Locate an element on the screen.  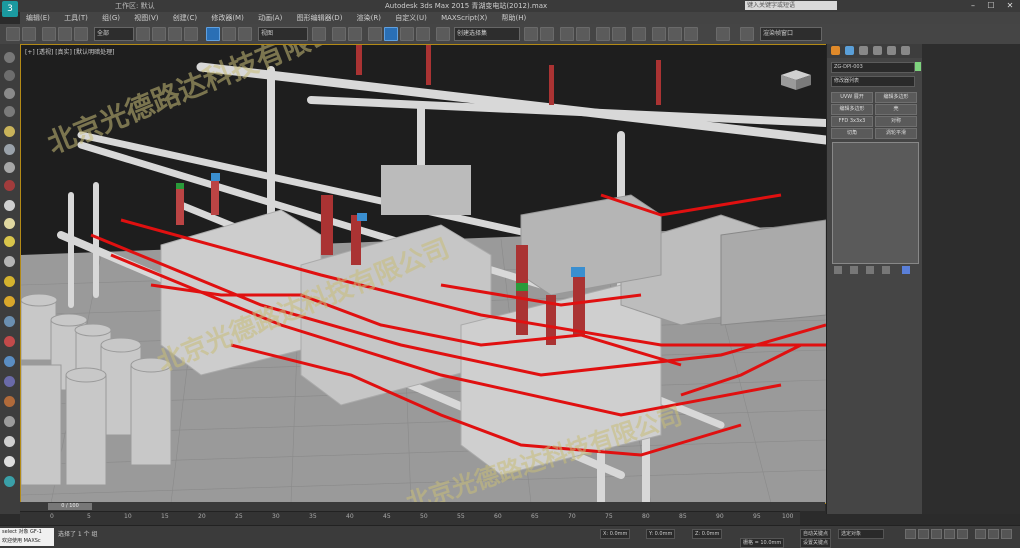
modifier-button-2: 编辑多边形 is located at coordinates (896, 97).